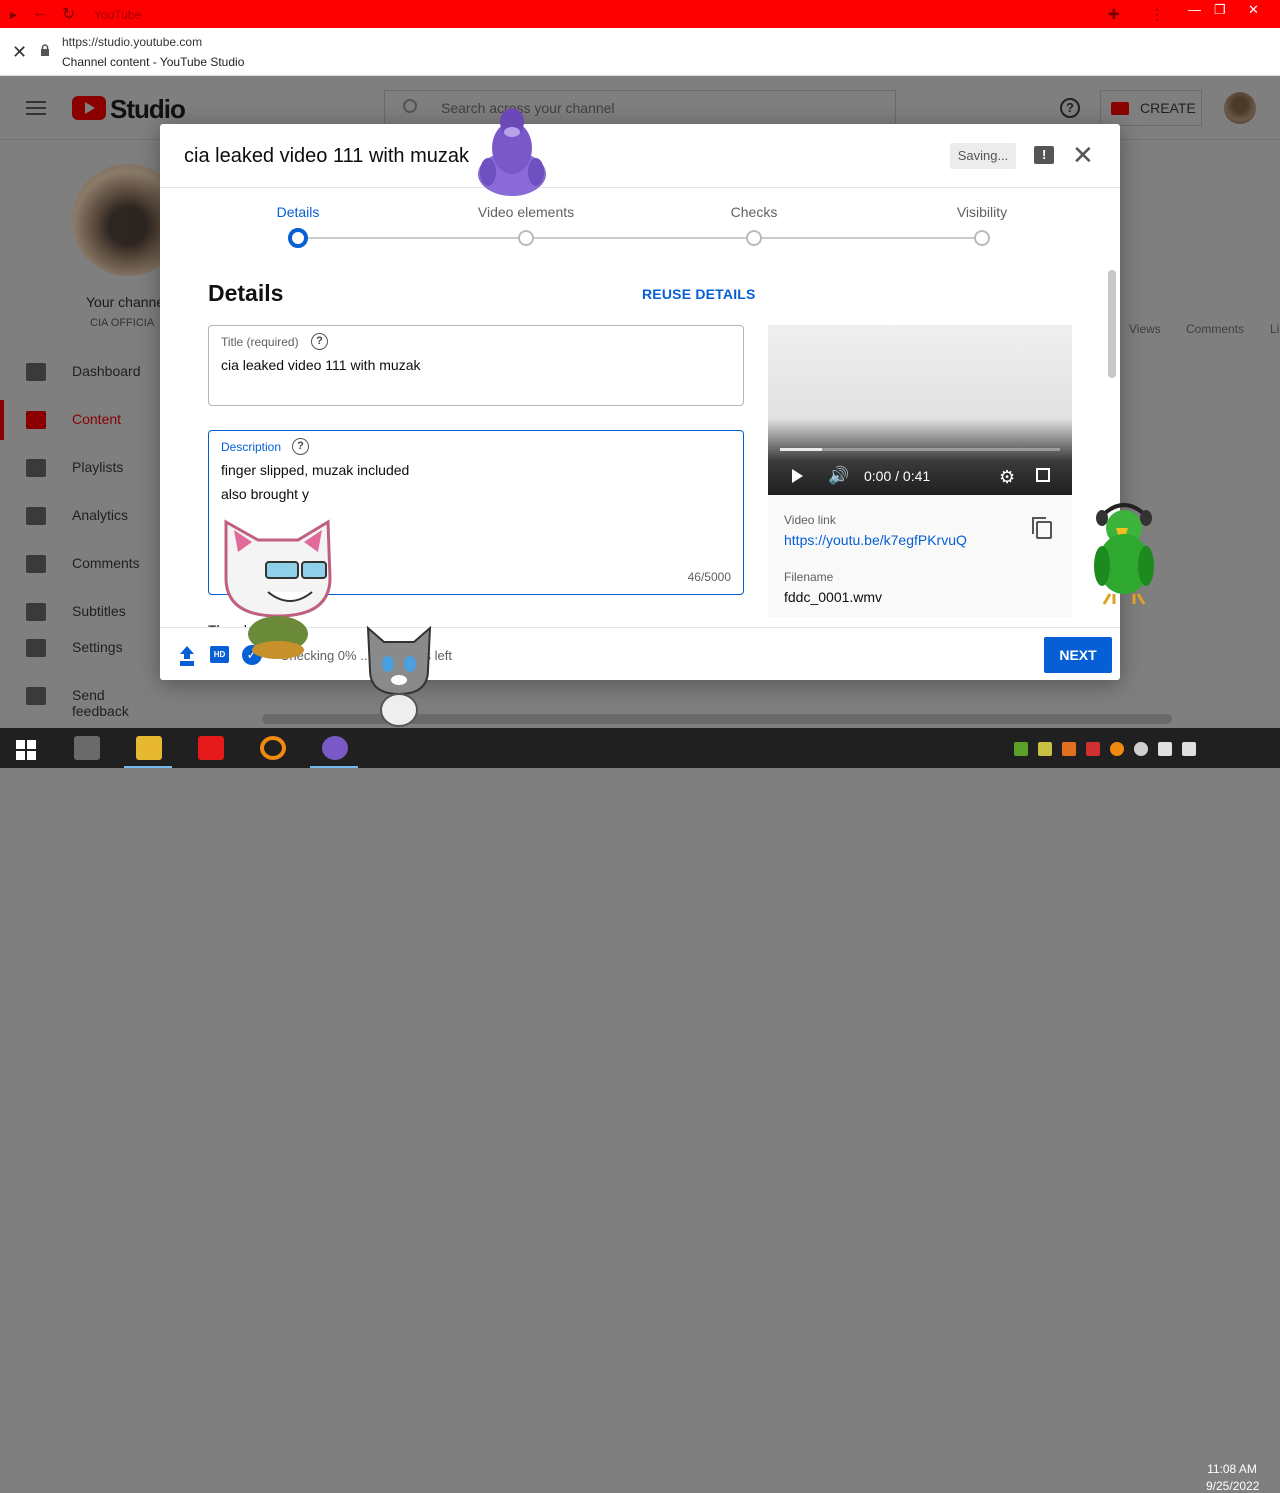  I want to click on step-visibility: Visibility, so click(982, 212).